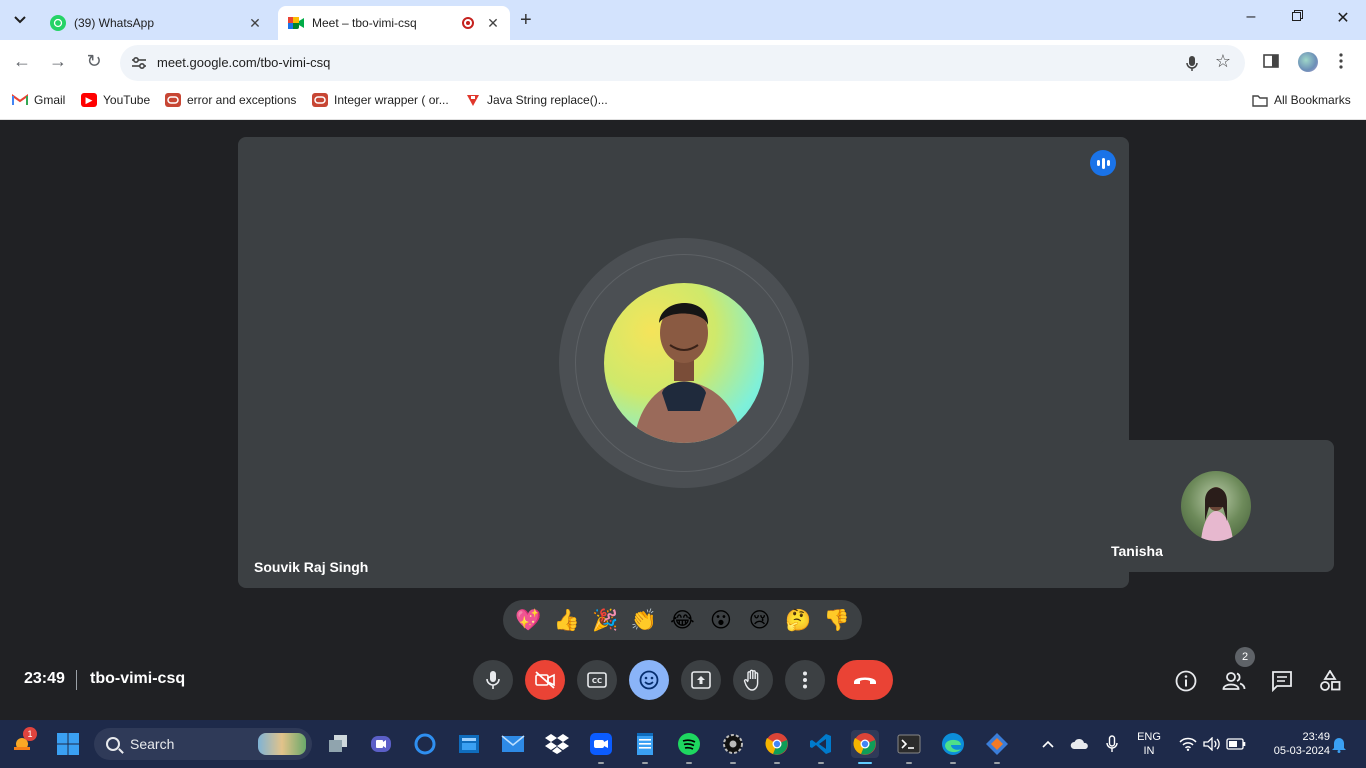  What do you see at coordinates (865, 744) in the screenshot?
I see `chrome-active-icon` at bounding box center [865, 744].